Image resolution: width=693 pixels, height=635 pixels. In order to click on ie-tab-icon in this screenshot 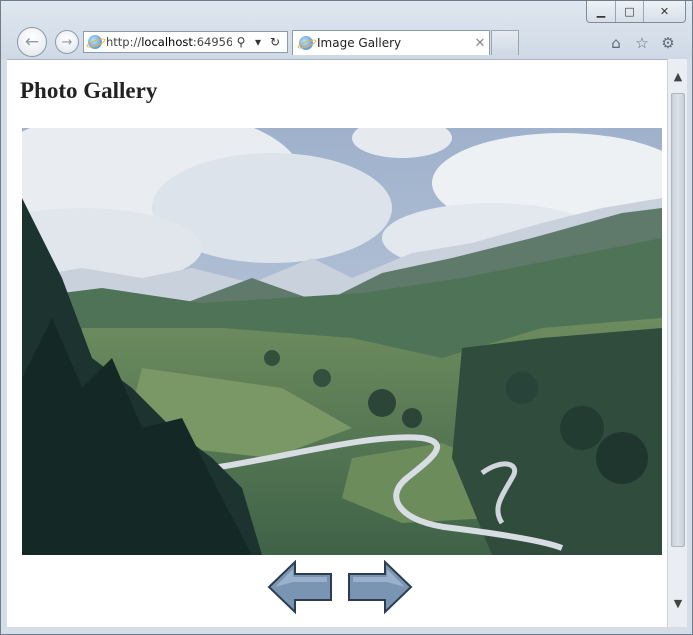, I will do `click(306, 43)`.